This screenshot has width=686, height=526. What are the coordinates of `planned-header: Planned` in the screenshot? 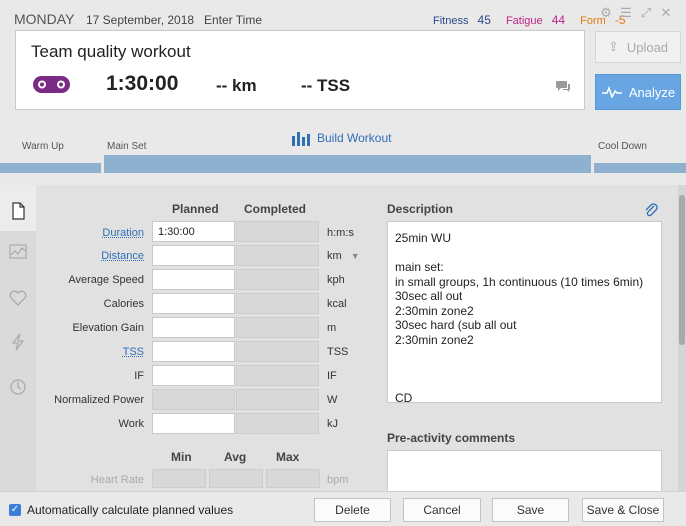 It's located at (195, 209).